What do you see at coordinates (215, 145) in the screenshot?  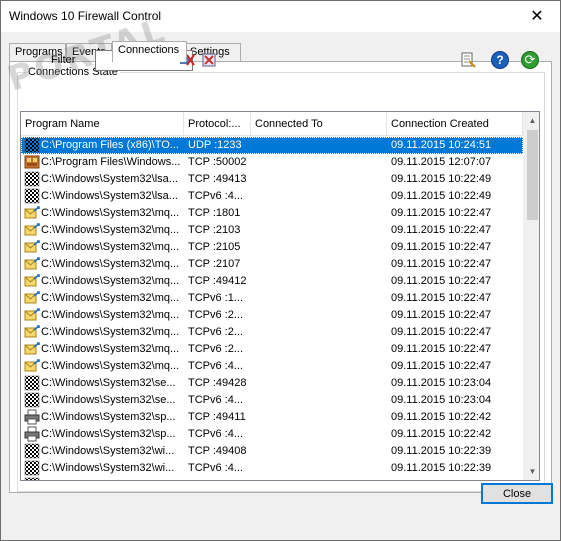 I see `protocol-cell: UDP :1233` at bounding box center [215, 145].